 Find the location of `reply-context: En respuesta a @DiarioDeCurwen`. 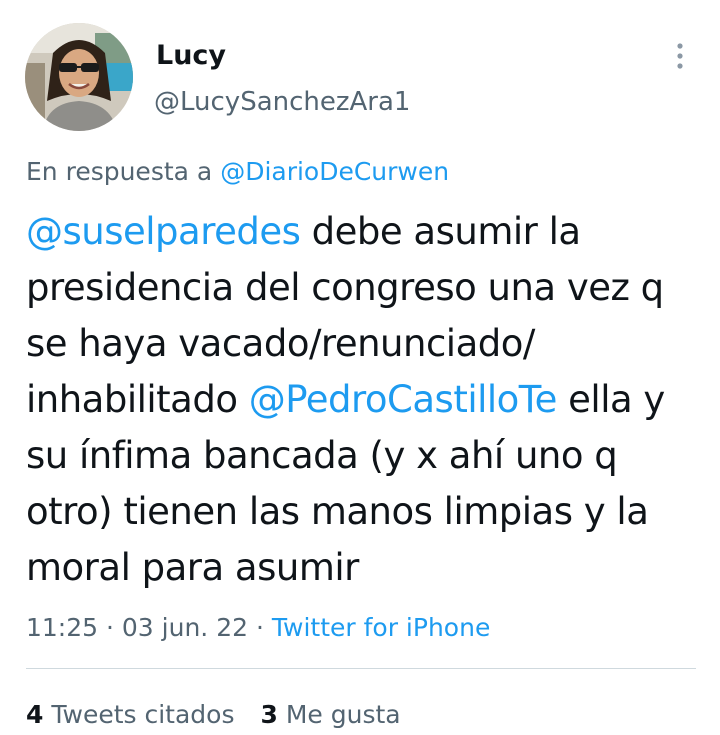

reply-context: En respuesta a @DiarioDeCurwen is located at coordinates (237, 172).